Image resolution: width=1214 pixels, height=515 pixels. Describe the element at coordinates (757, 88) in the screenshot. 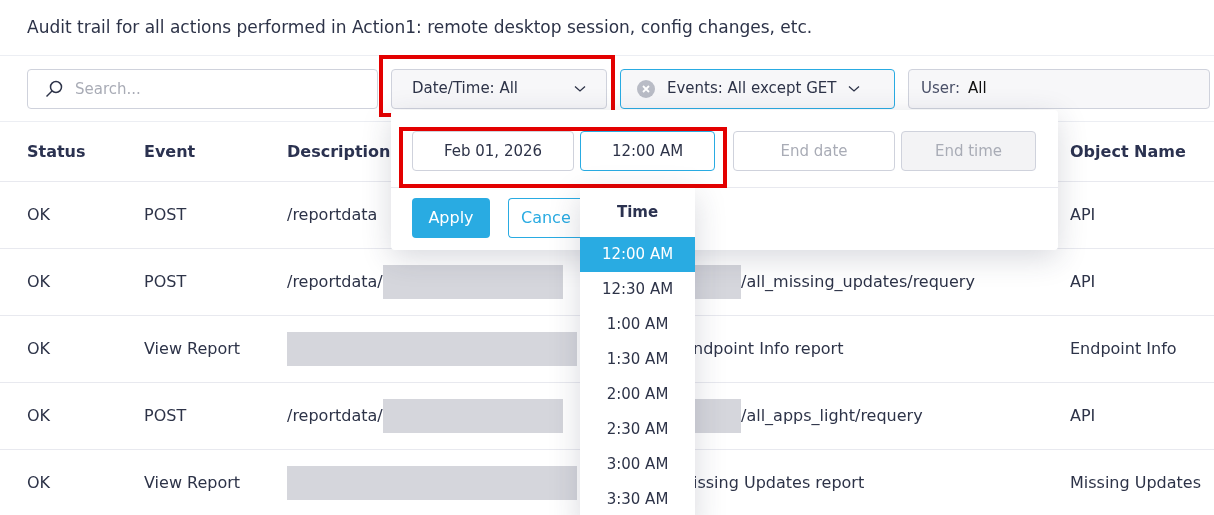

I see `events-filter: Events: All except GET` at that location.